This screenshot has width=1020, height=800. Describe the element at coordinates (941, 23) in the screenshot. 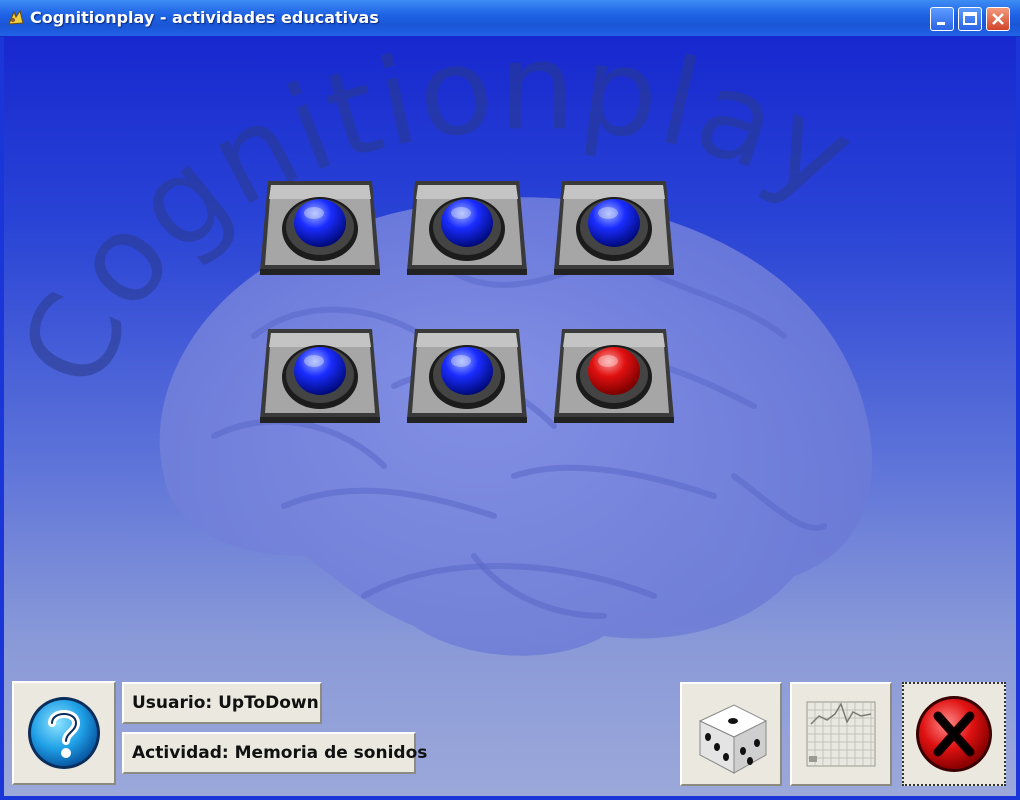

I see `minimize-icon` at that location.